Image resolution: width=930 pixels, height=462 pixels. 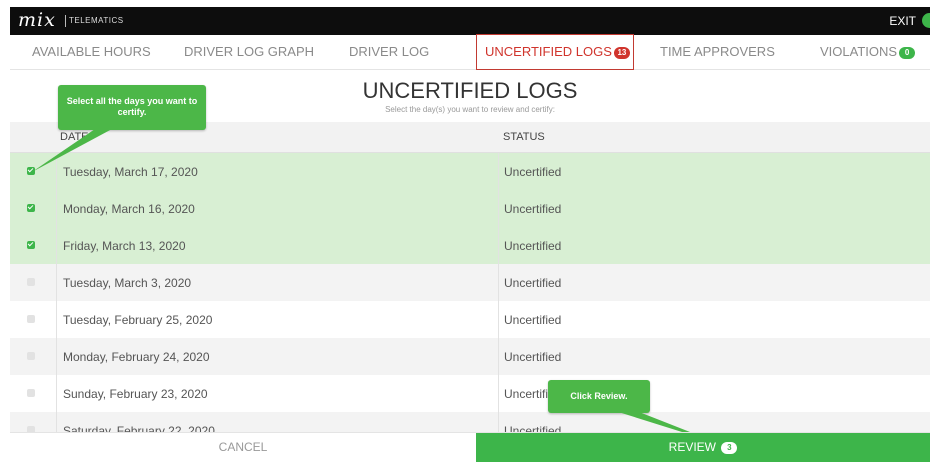 I want to click on status-column-header: STATUS, so click(x=524, y=137).